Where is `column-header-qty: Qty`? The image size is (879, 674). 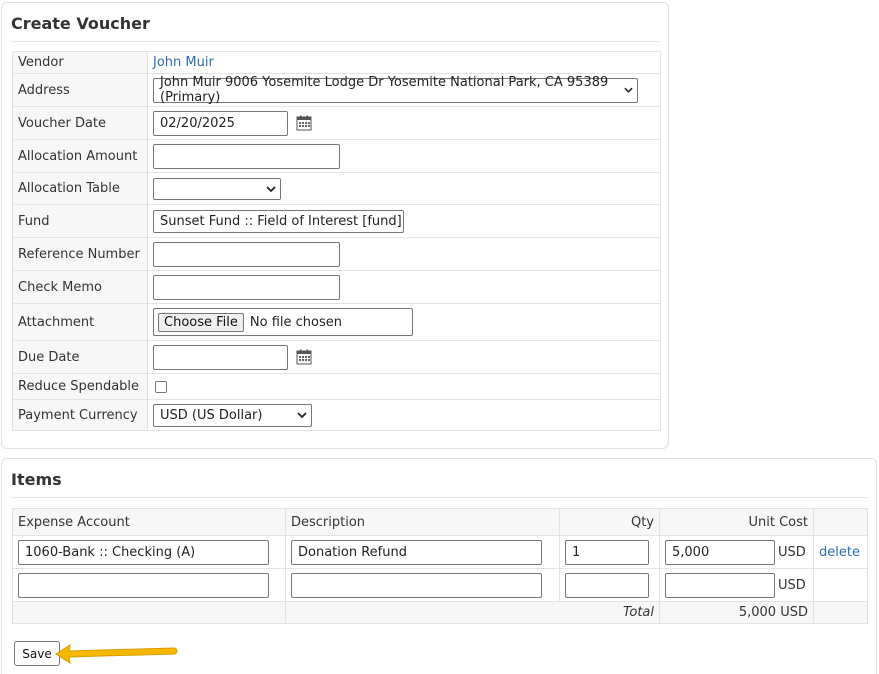 column-header-qty: Qty is located at coordinates (609, 522).